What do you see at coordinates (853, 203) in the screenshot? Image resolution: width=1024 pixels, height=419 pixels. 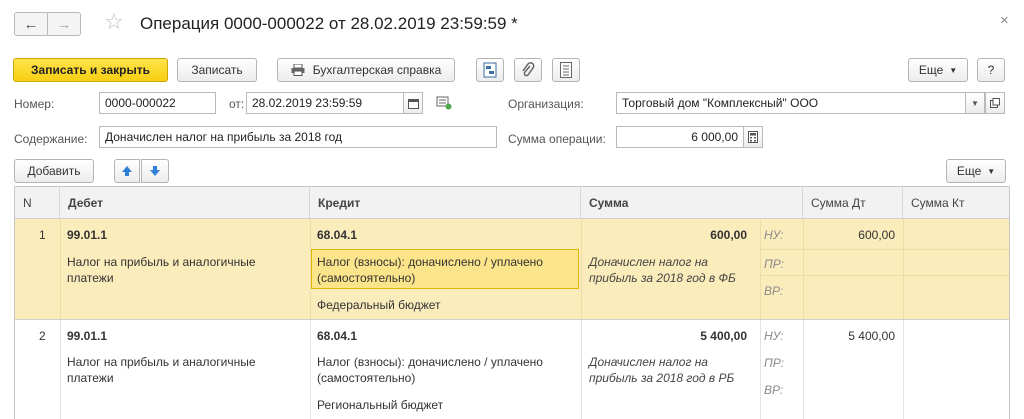 I see `column-header-sum-dt: Сумма Дт` at bounding box center [853, 203].